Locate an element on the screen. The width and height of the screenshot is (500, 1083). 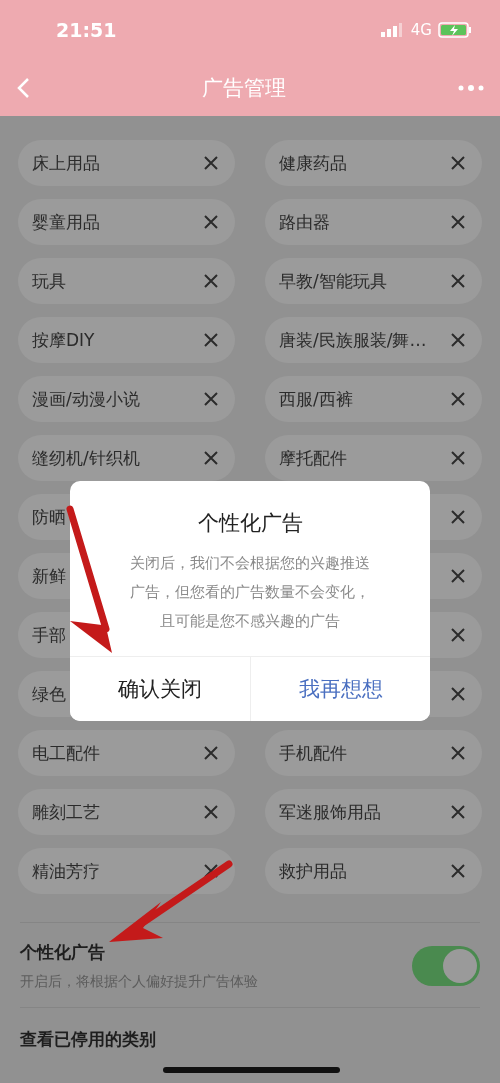
setting-title: 个性化广告 is located at coordinates (63, 952).